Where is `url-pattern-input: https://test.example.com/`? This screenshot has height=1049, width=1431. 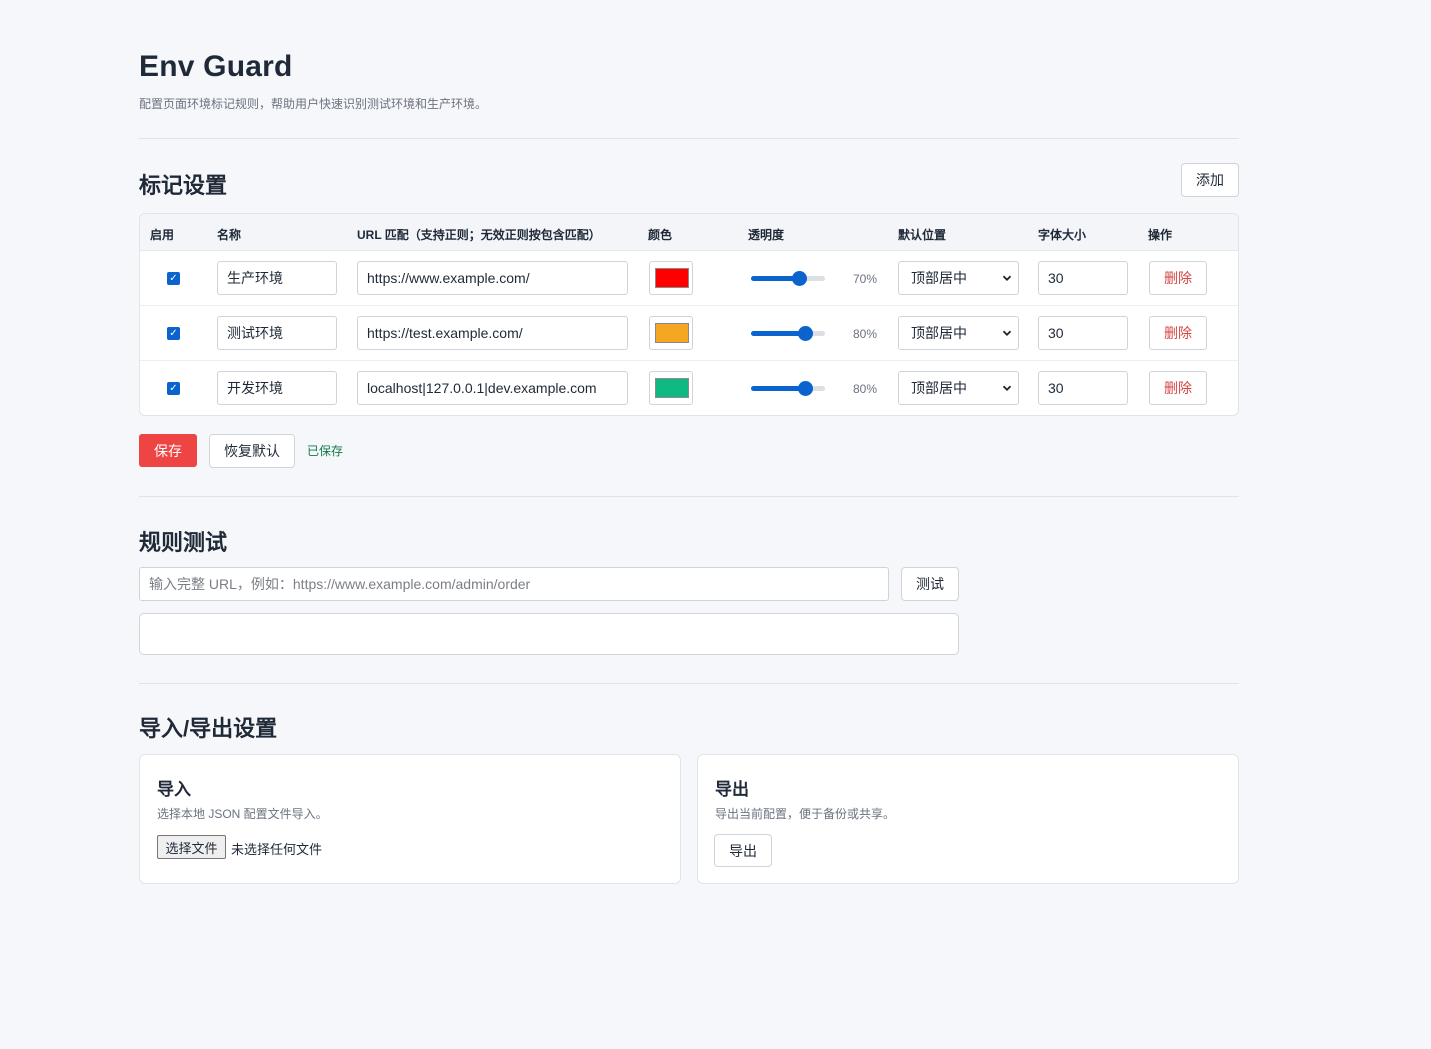
url-pattern-input: https://test.example.com/ is located at coordinates (492, 333).